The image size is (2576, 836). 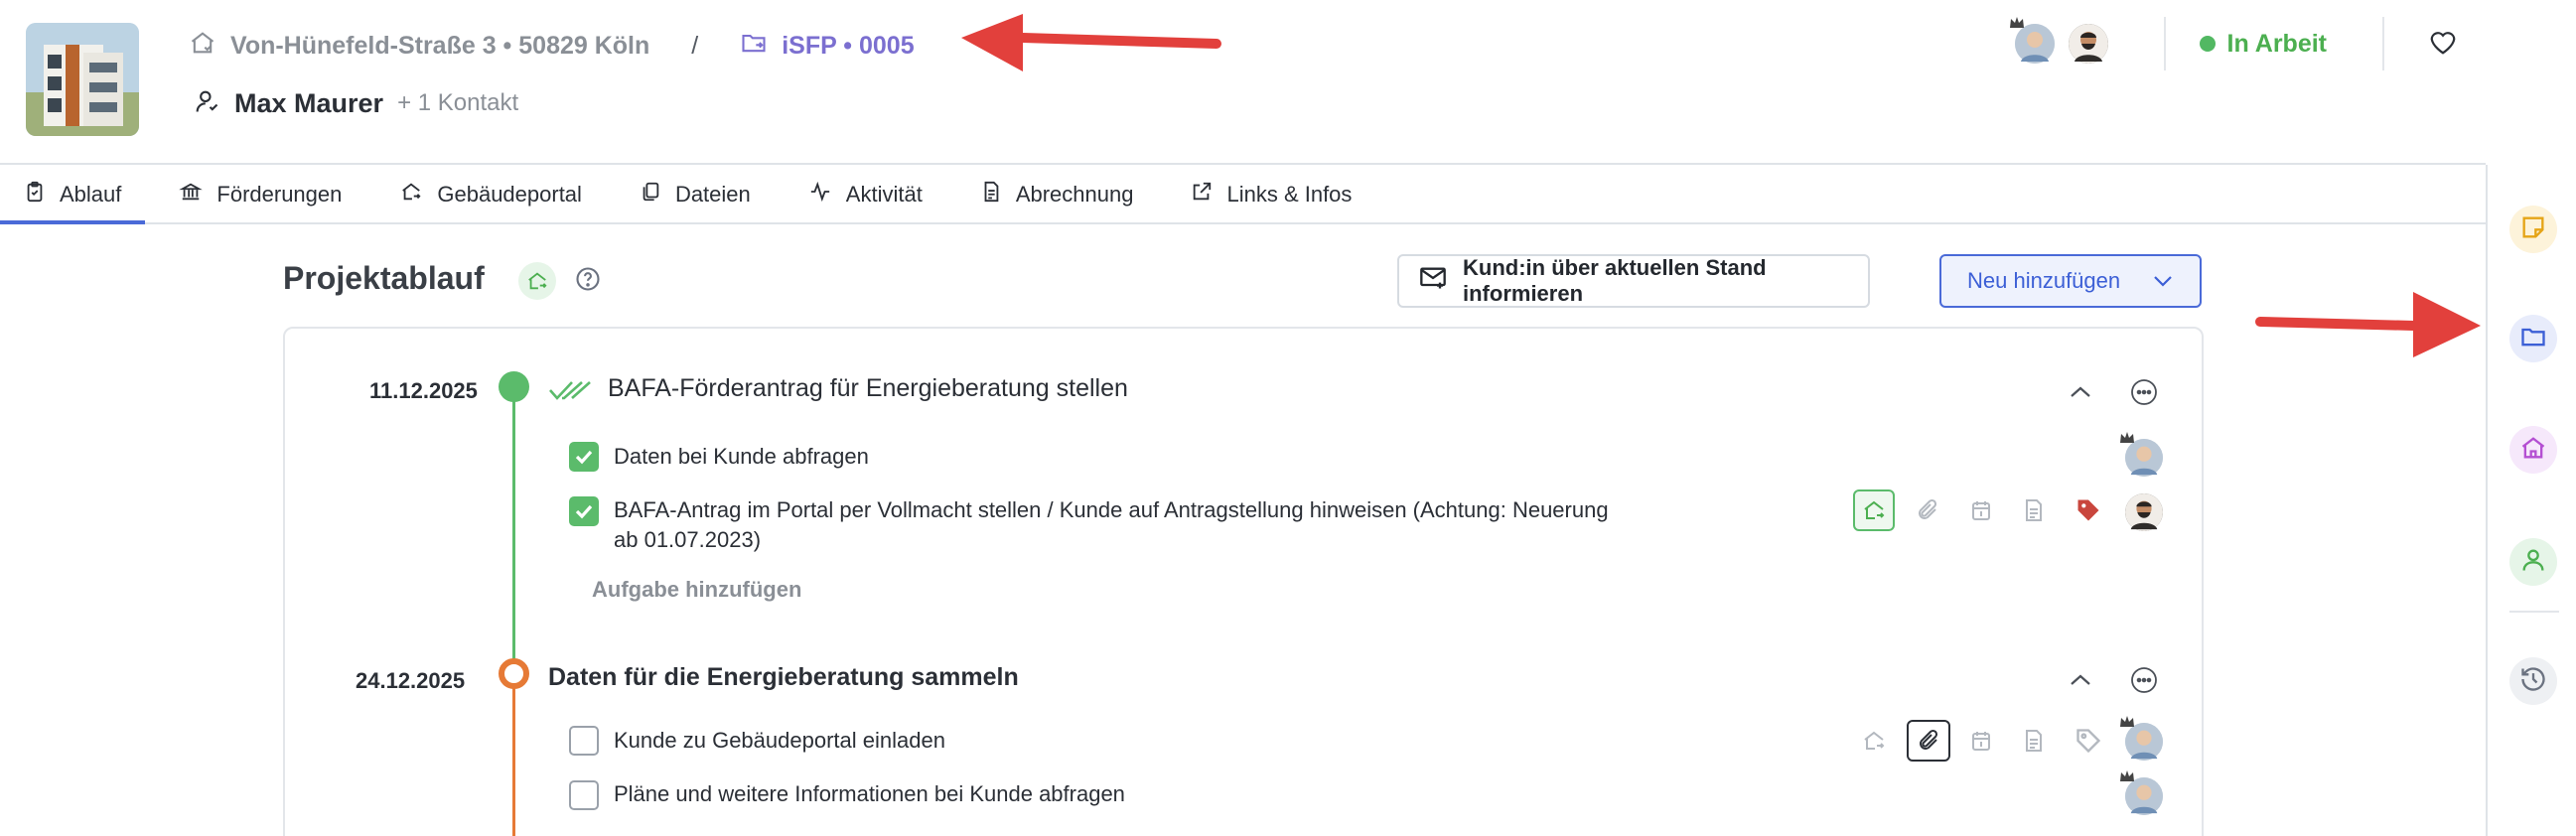 I want to click on phase-date: 24.12.2025, so click(x=411, y=680).